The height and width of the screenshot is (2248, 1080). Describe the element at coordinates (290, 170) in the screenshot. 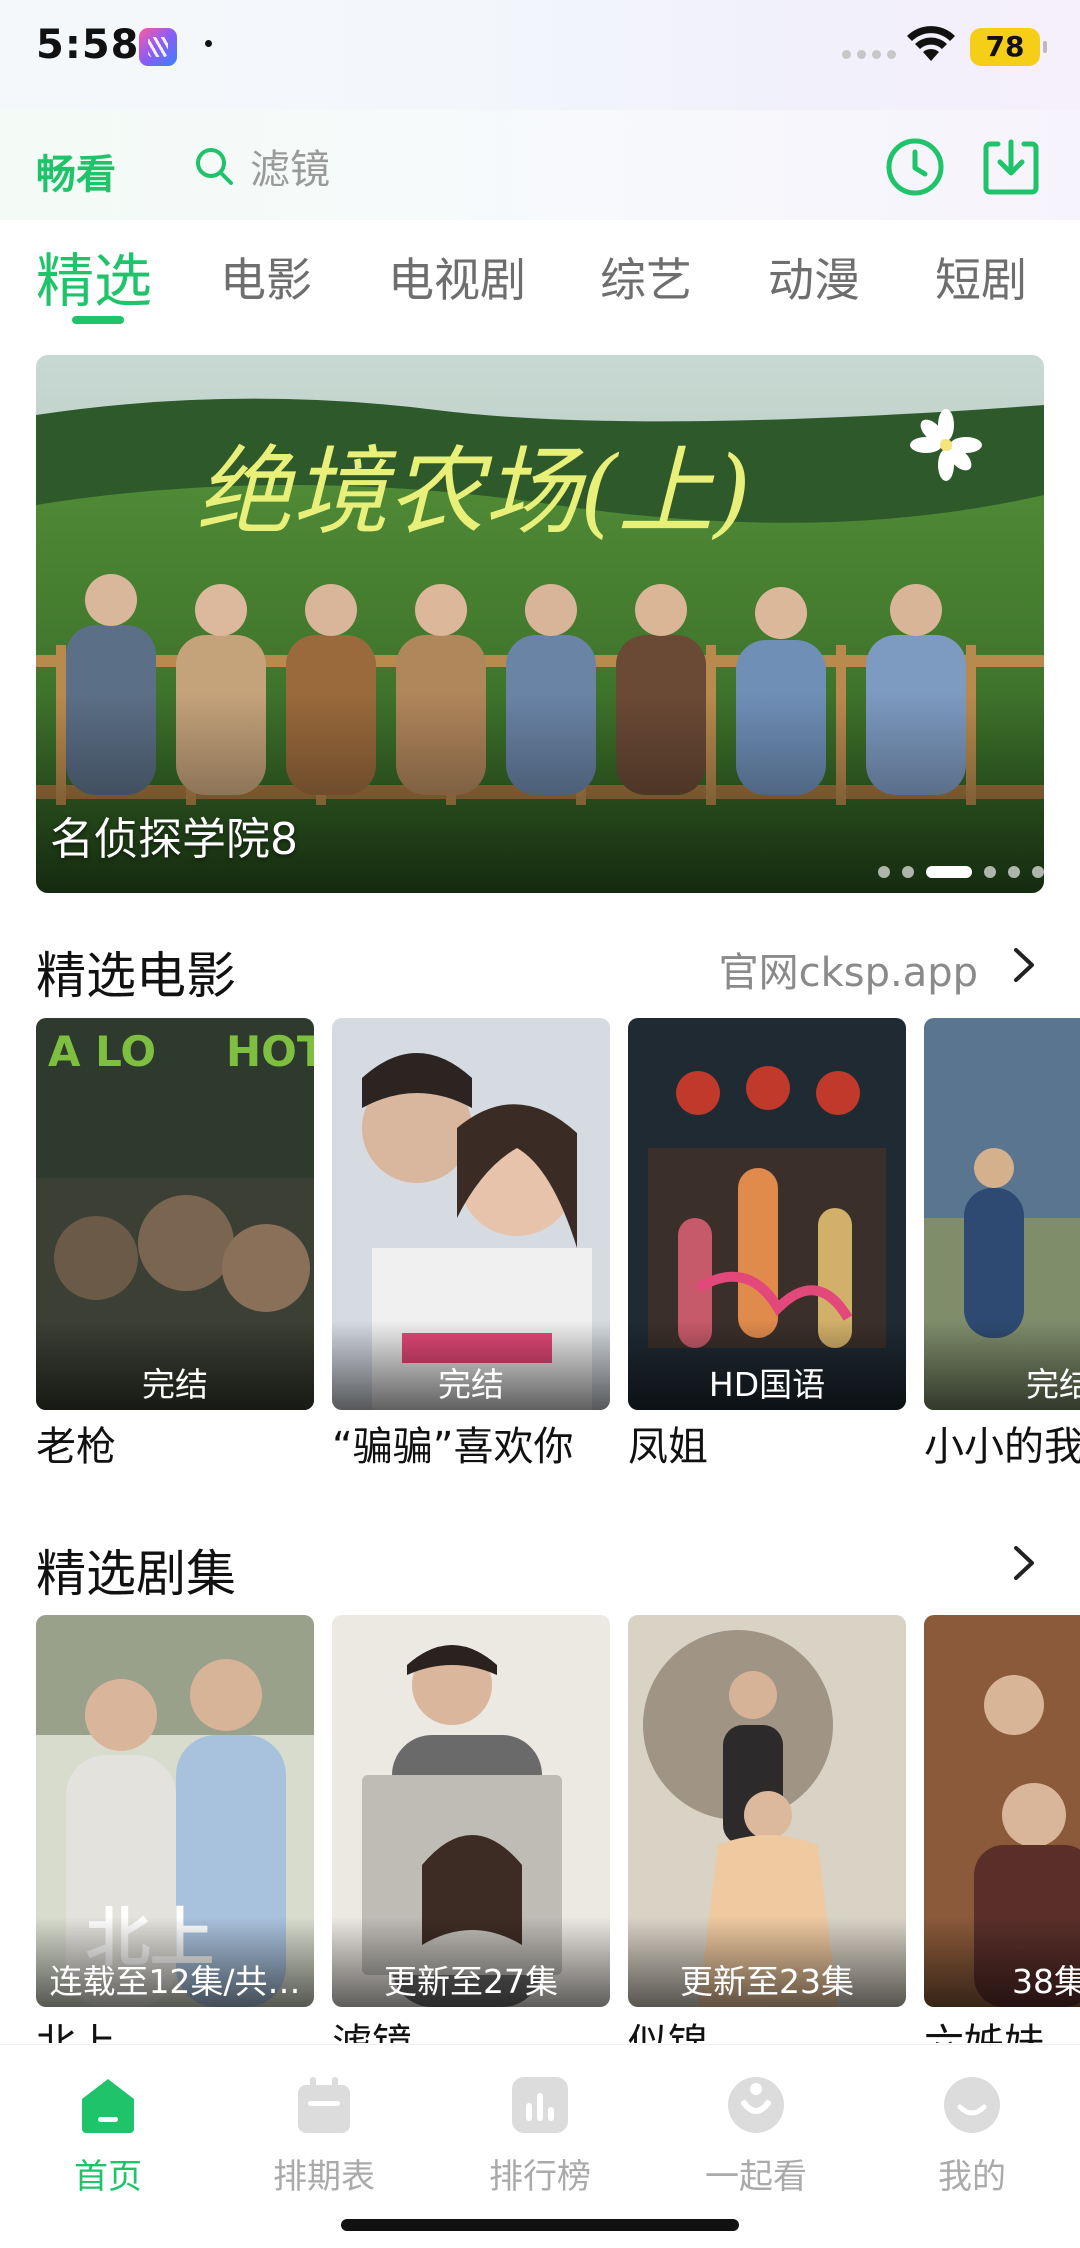

I see `search-placeholder: 滤镜` at that location.